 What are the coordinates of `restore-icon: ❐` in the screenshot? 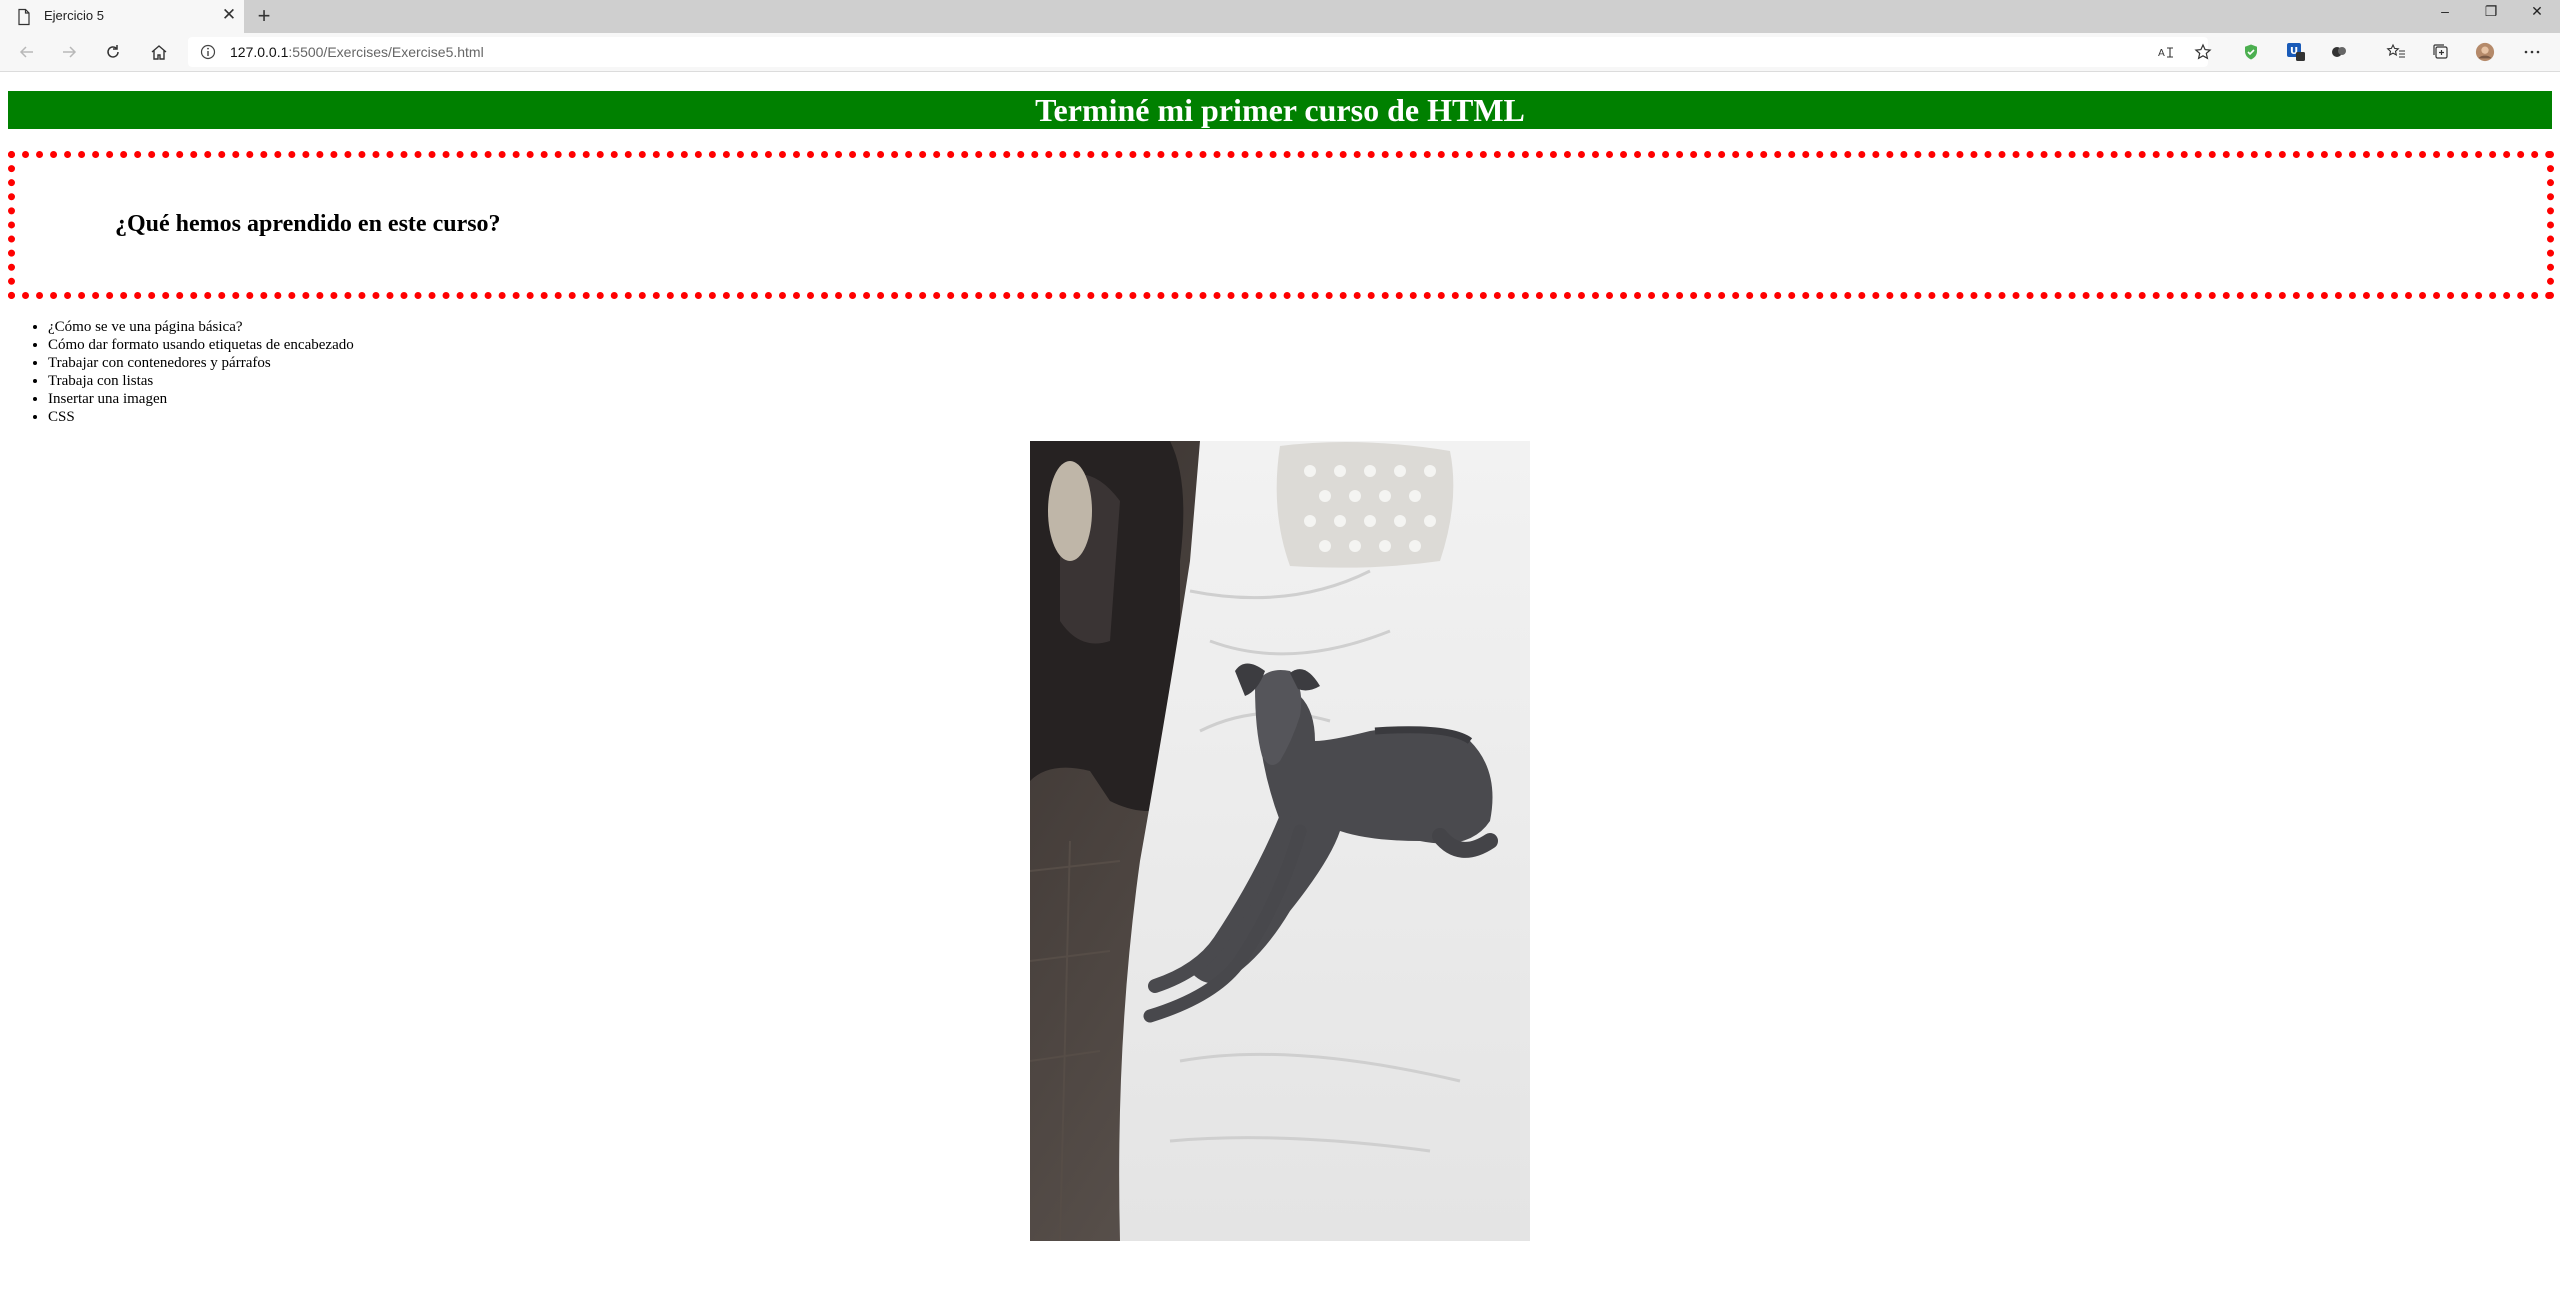 It's located at (2491, 12).